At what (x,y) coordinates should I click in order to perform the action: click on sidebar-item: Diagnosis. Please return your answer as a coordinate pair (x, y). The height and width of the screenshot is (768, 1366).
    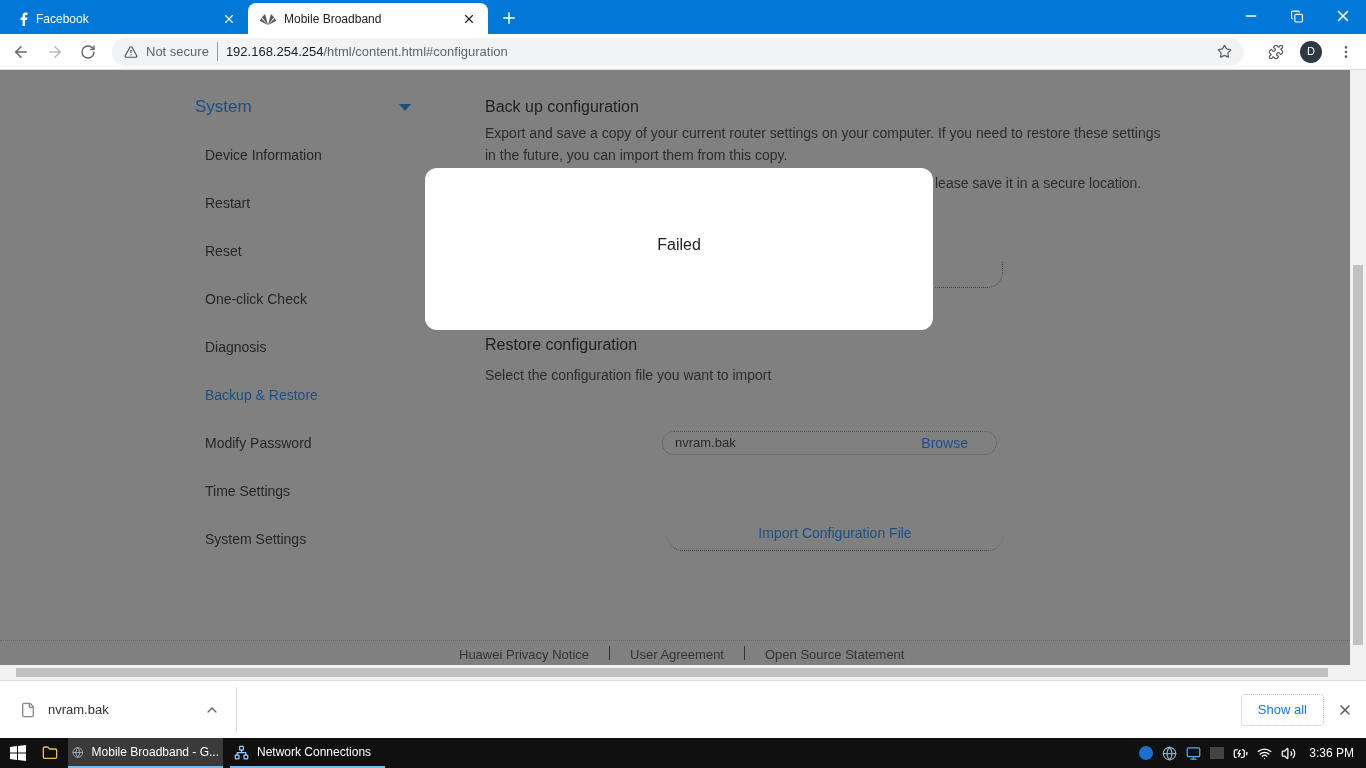
    Looking at the image, I should click on (305, 347).